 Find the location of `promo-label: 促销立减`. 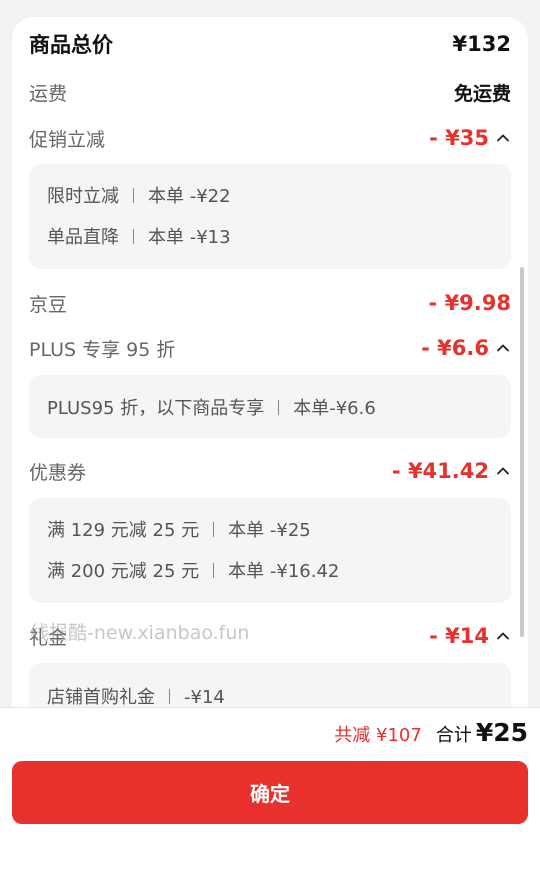

promo-label: 促销立减 is located at coordinates (67, 139).